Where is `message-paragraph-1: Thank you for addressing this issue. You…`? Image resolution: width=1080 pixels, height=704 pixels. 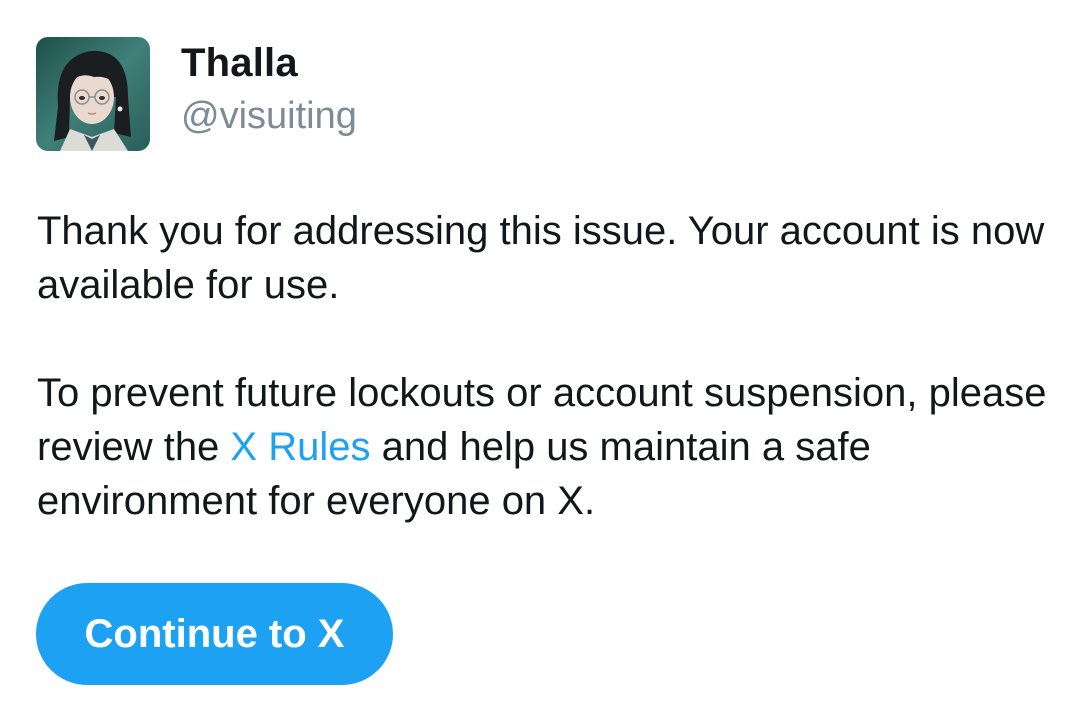 message-paragraph-1: Thank you for addressing this issue. You… is located at coordinates (541, 258).